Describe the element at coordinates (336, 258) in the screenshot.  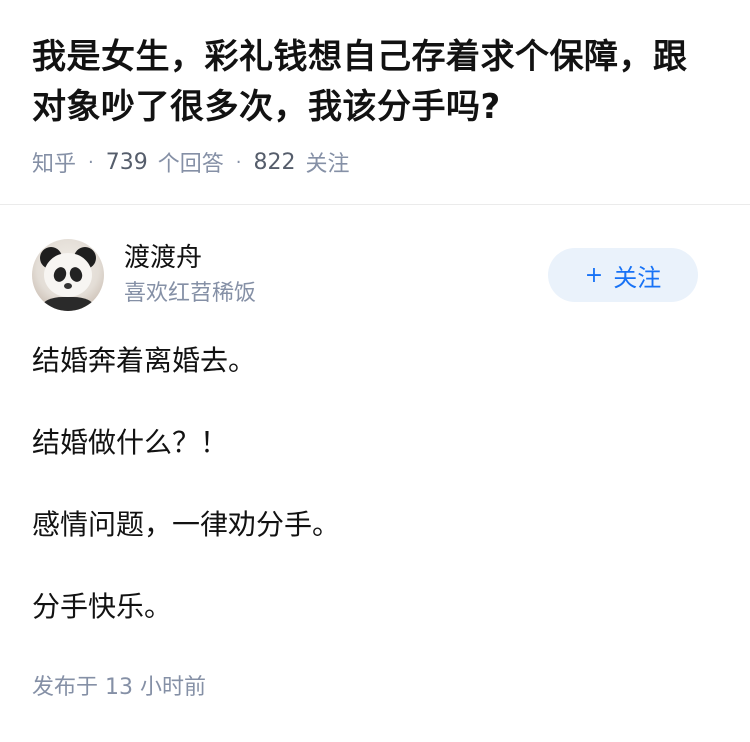
I see `author-name: 渡渡舟` at that location.